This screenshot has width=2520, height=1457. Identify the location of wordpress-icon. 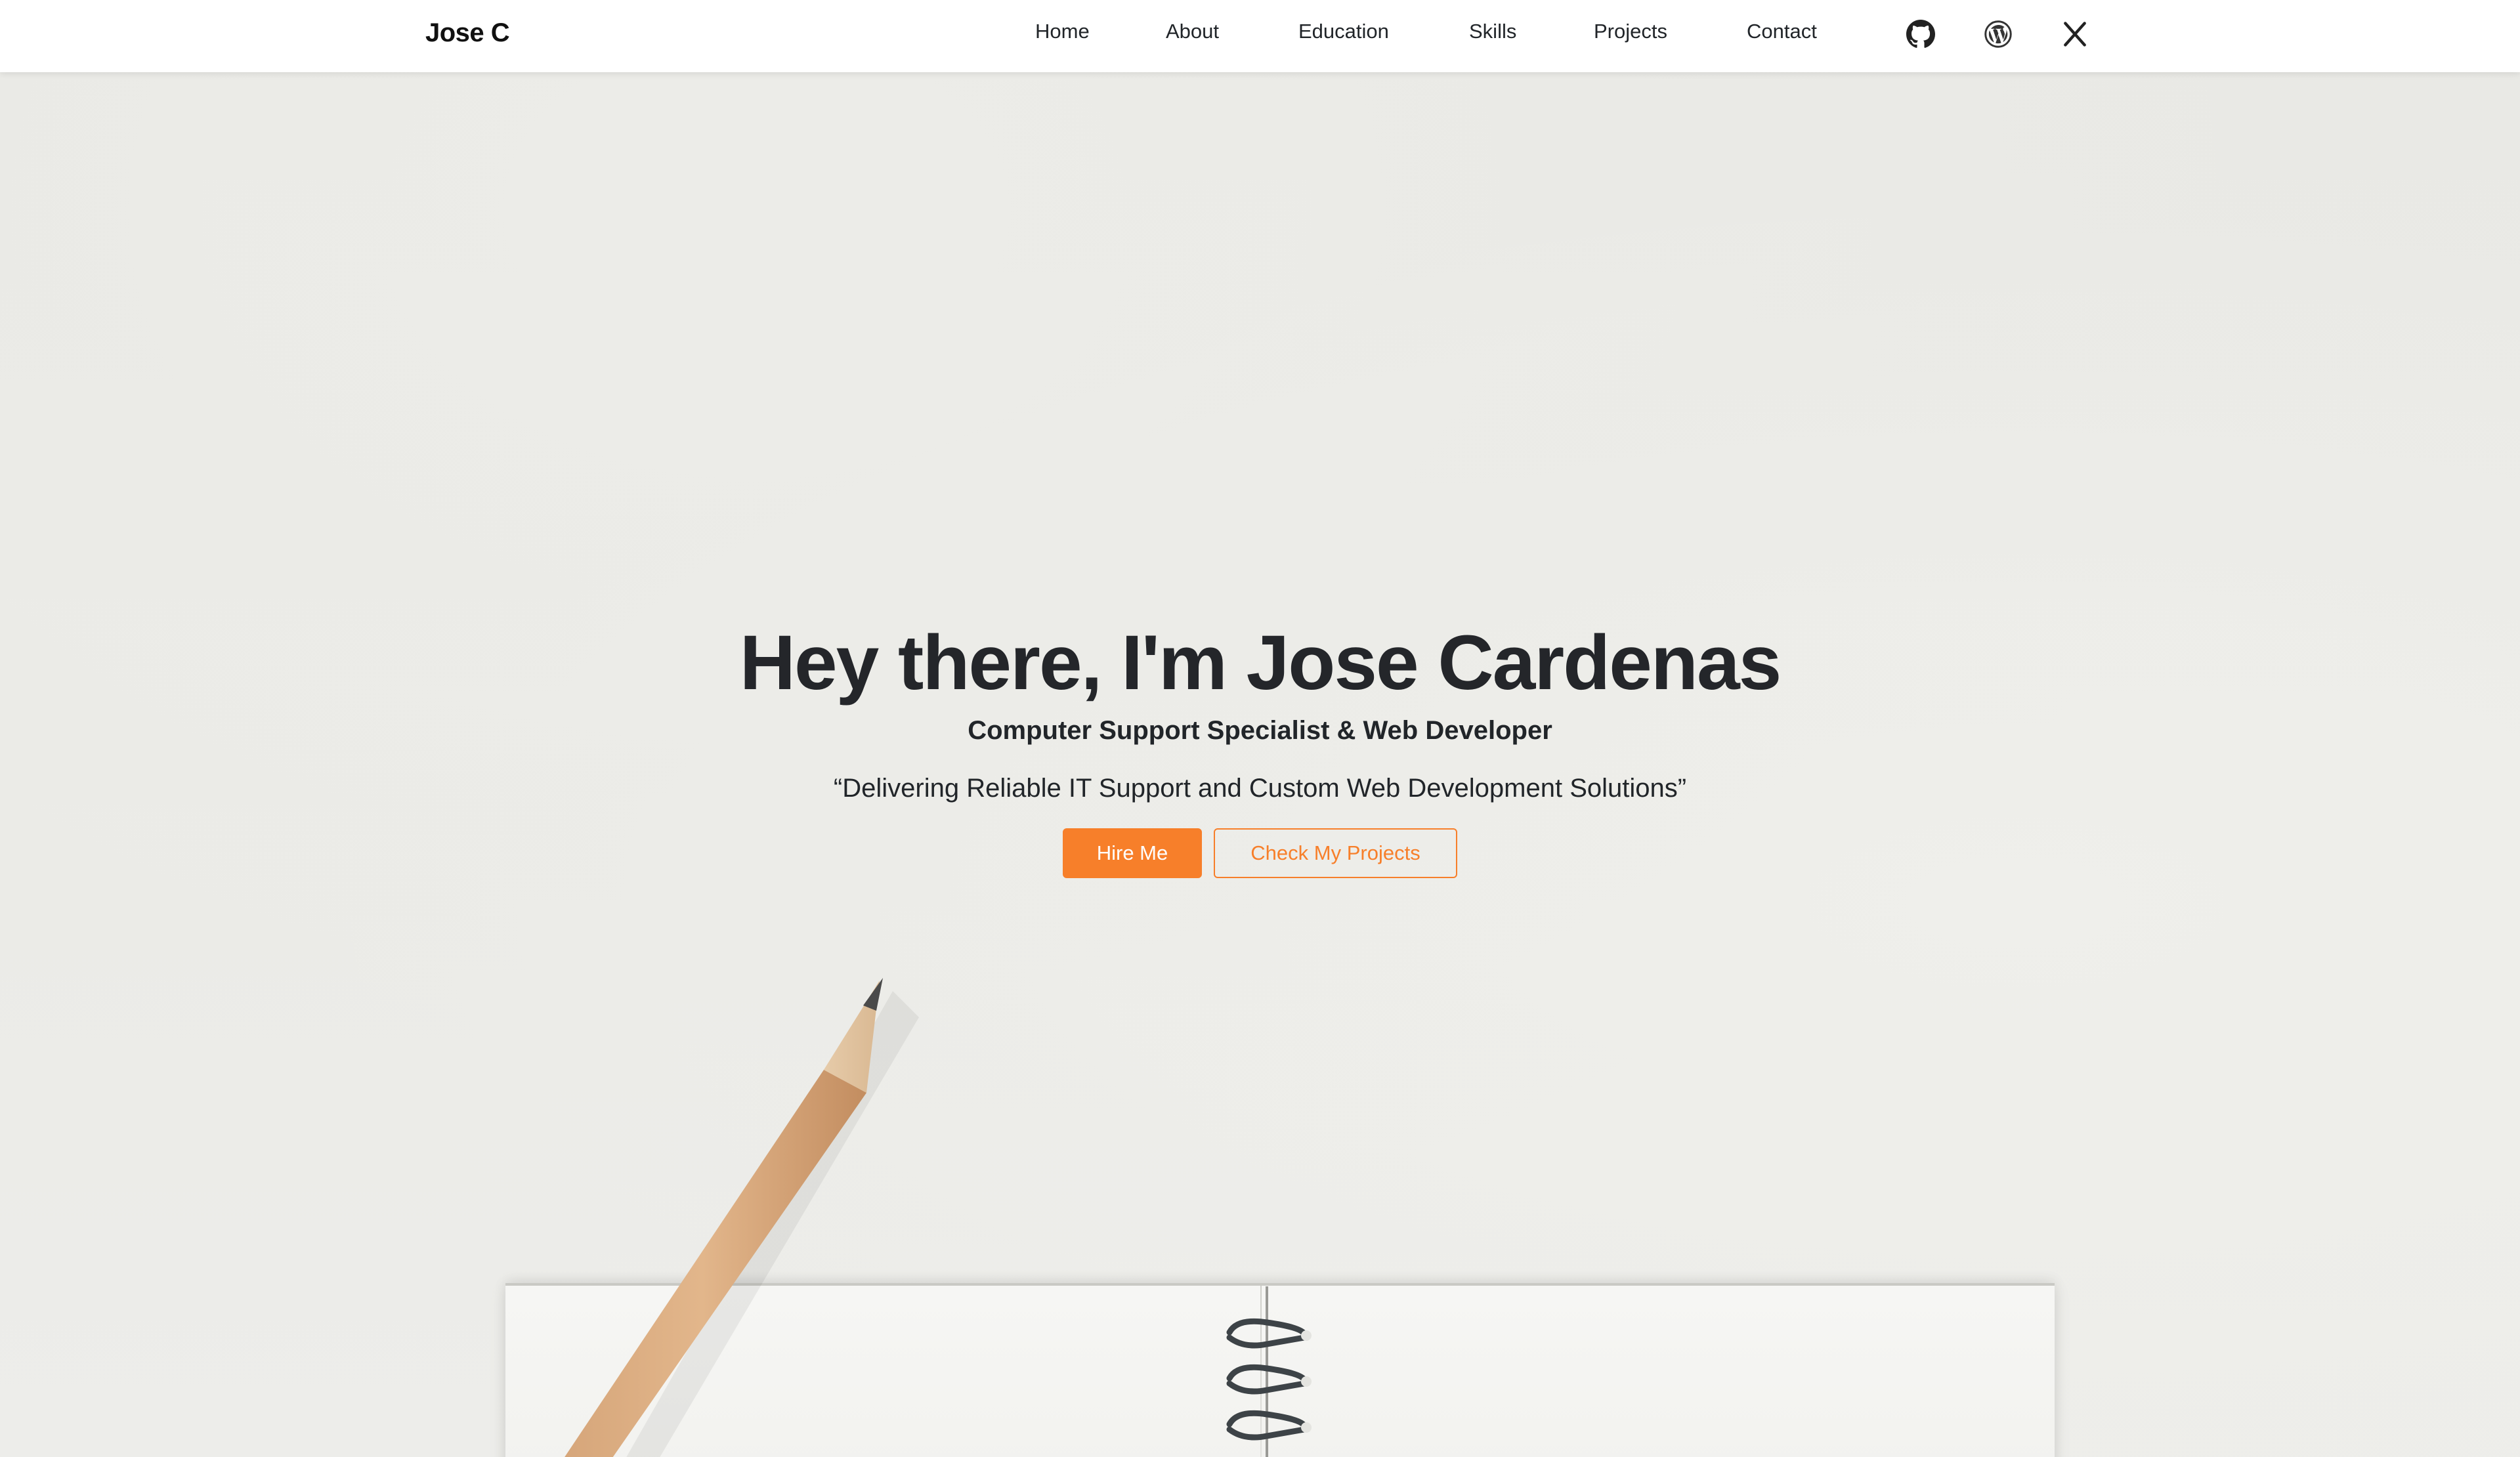
(1998, 34).